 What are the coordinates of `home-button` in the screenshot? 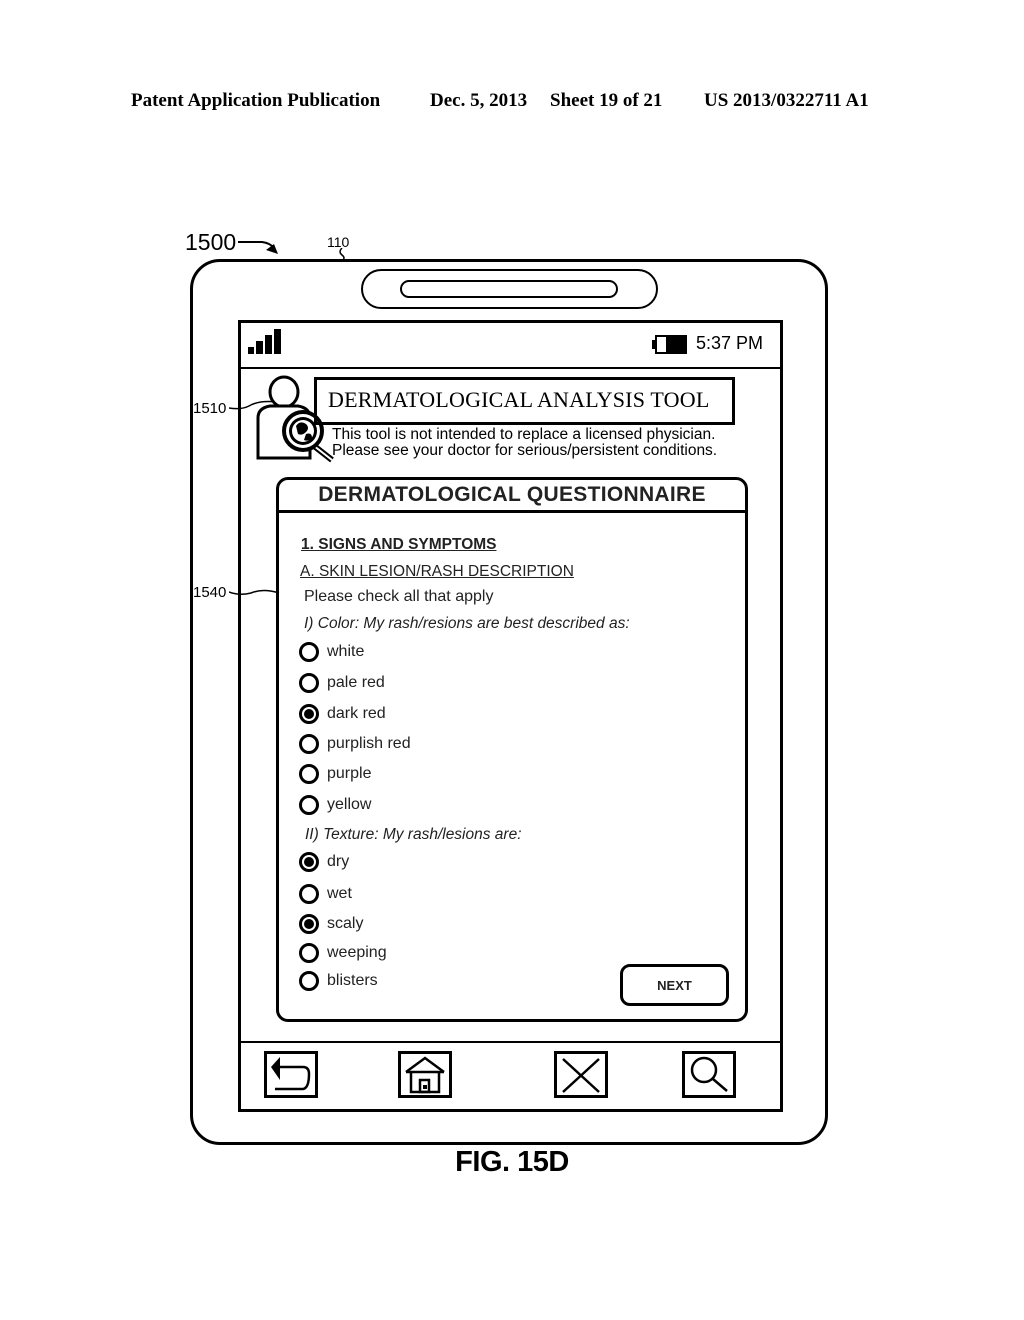 It's located at (425, 1074).